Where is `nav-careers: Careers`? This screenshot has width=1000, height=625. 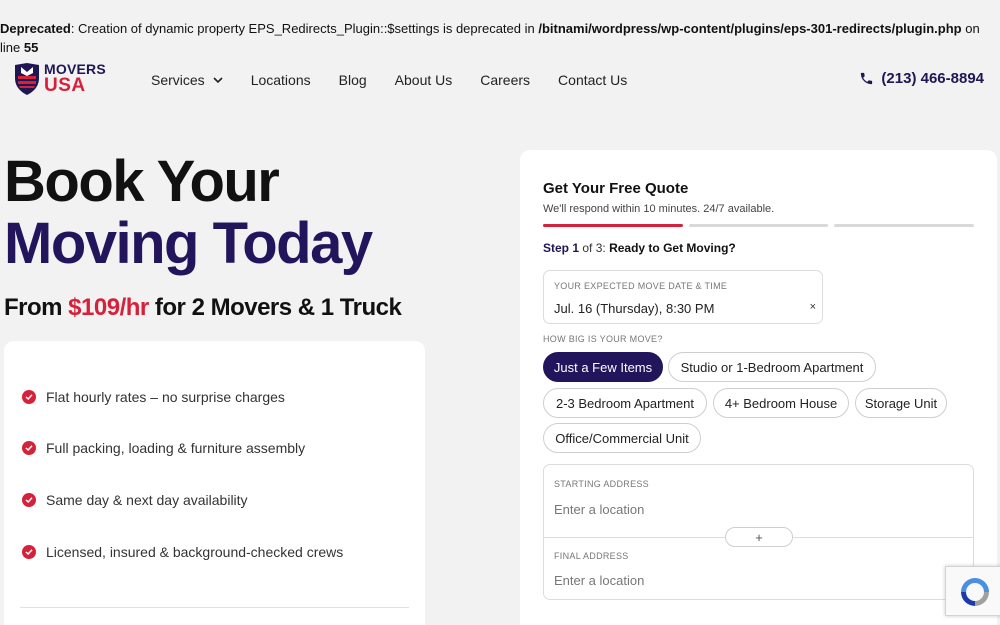 nav-careers: Careers is located at coordinates (505, 80).